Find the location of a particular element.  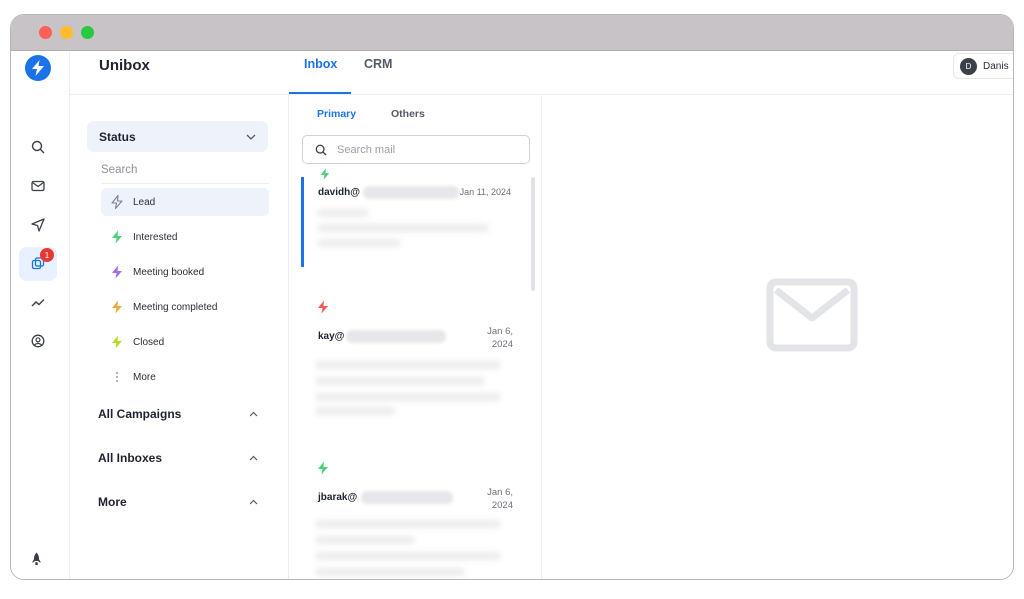

section-title: All Campaigns is located at coordinates (140, 414).